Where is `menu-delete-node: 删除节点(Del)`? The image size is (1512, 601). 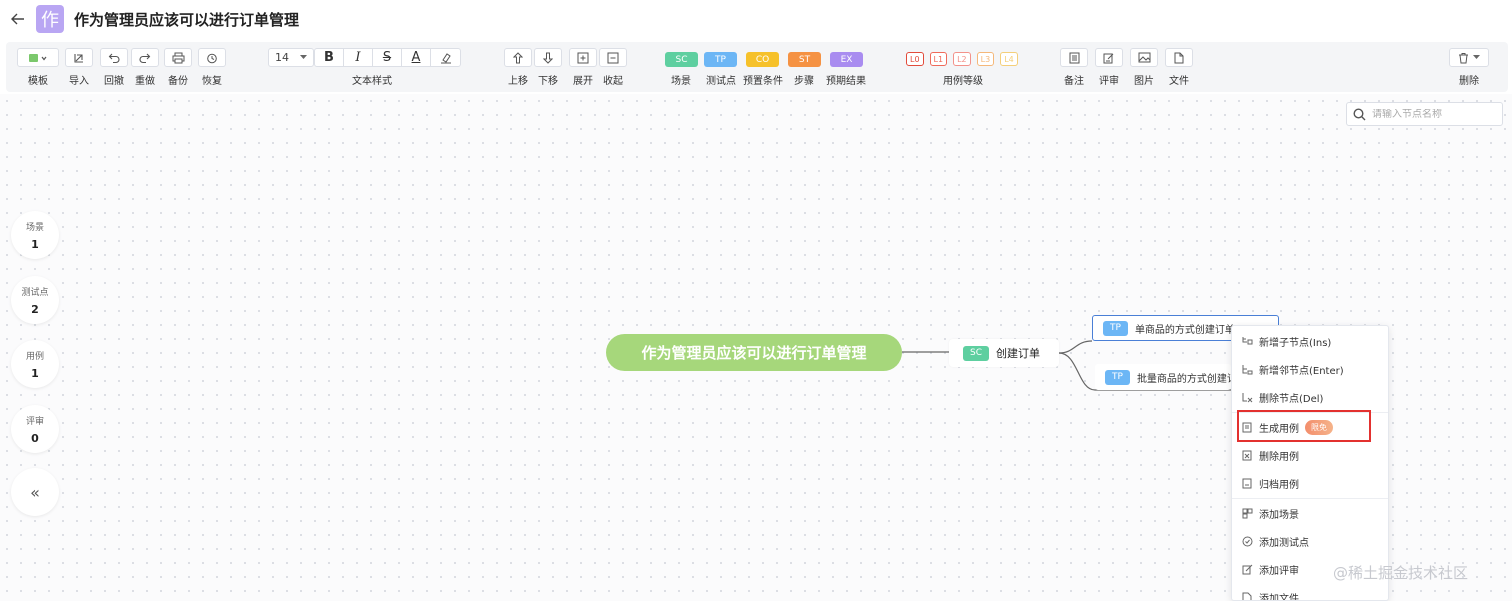
menu-delete-node: 删除节点(Del) is located at coordinates (1310, 397).